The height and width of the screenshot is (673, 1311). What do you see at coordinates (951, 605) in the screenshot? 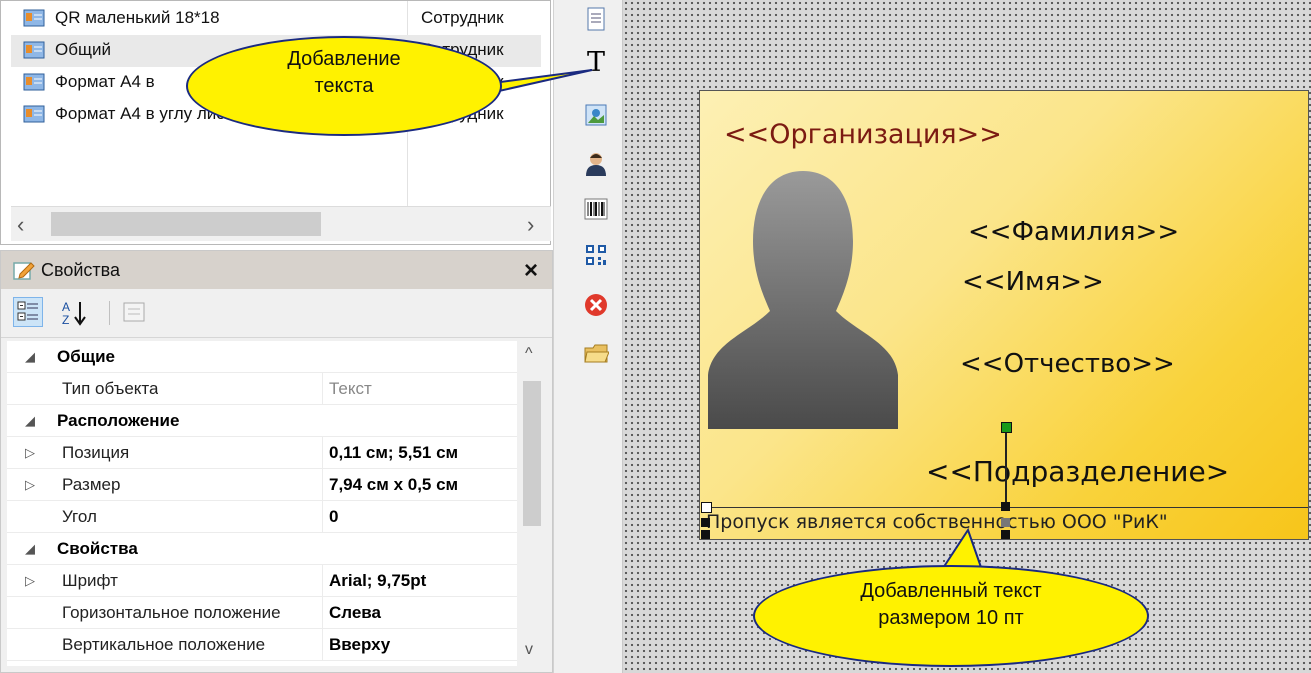
I see `added-text-callout-text: Добавленный текст размером 10 пт` at bounding box center [951, 605].